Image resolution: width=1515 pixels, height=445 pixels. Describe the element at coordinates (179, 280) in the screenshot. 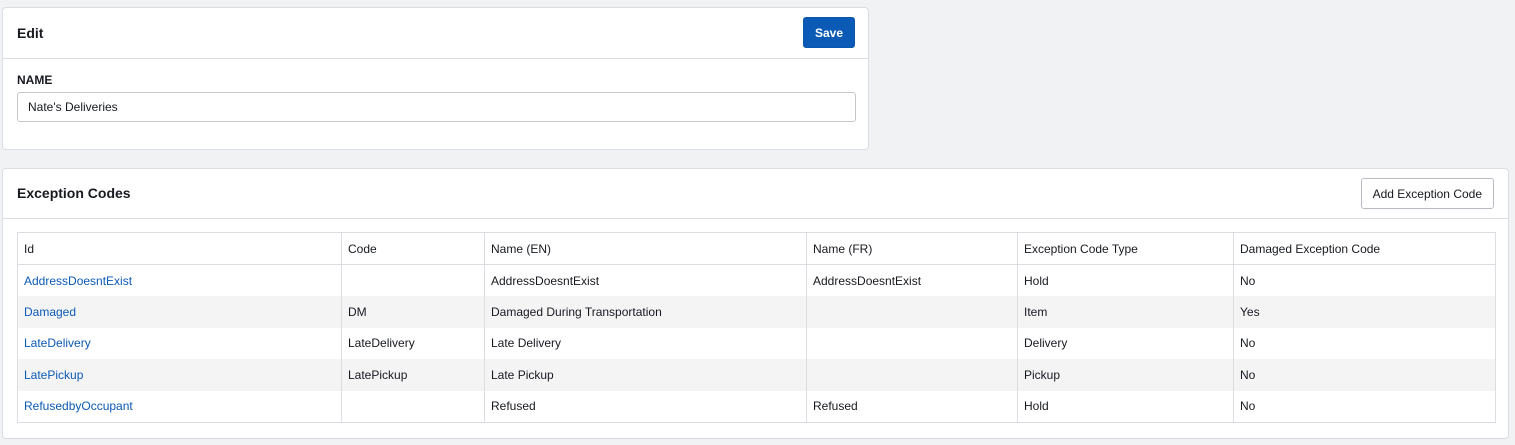

I see `exception-id-link: AddressDoesntExist` at that location.